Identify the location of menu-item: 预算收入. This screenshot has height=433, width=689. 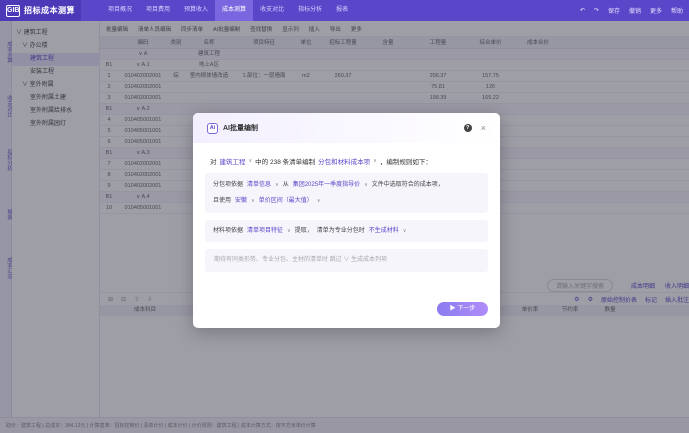
(196, 10).